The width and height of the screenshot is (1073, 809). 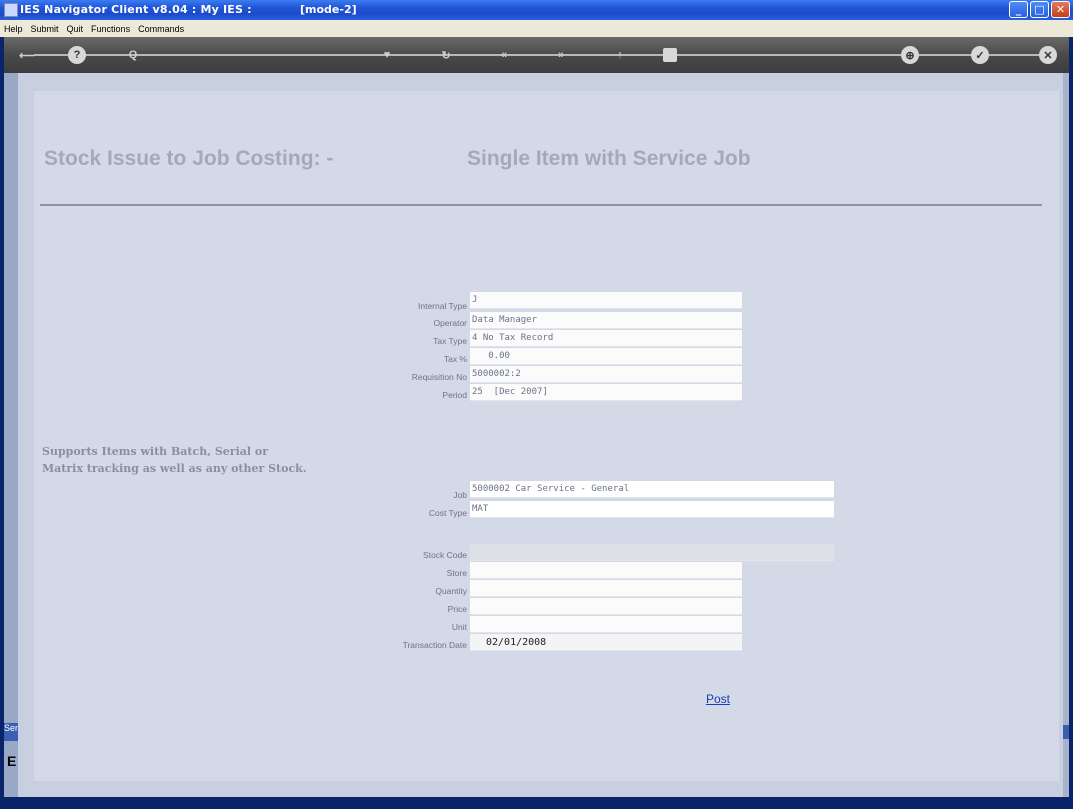 What do you see at coordinates (606, 624) in the screenshot?
I see `field-unit` at bounding box center [606, 624].